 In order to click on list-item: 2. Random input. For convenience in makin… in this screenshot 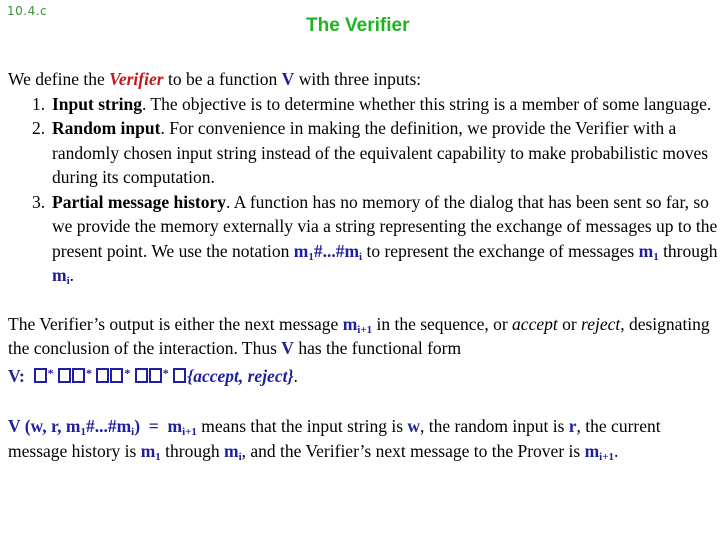, I will do `click(375, 153)`.